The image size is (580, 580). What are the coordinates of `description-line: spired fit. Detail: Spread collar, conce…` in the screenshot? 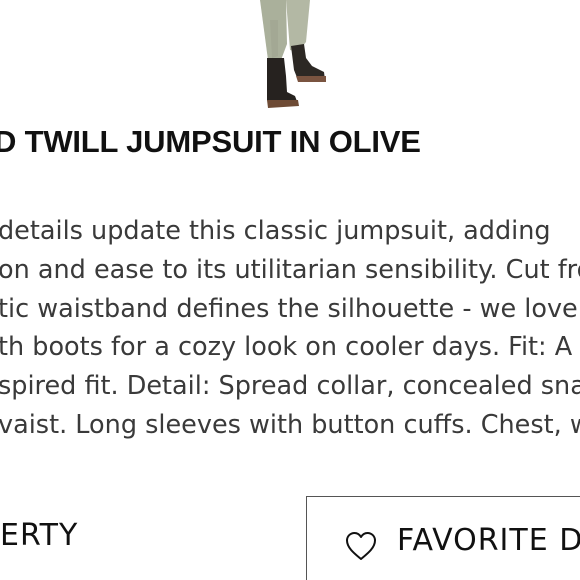 It's located at (290, 386).